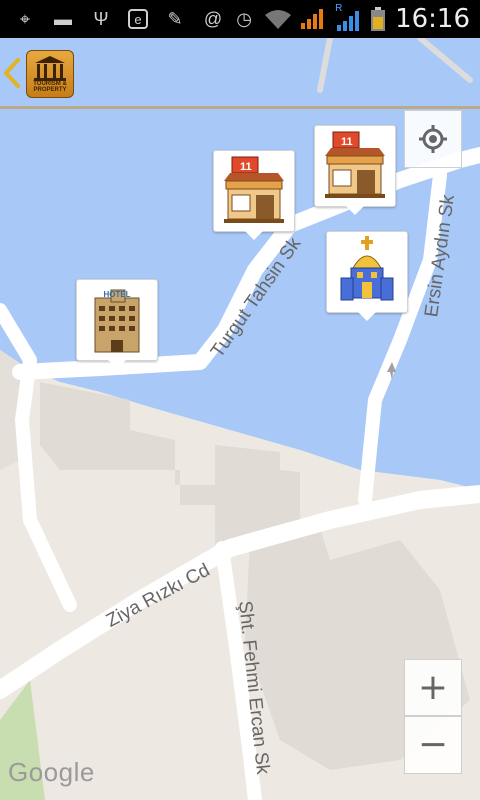 The image size is (480, 800). What do you see at coordinates (101, 18) in the screenshot?
I see `usb-icon: Ψ` at bounding box center [101, 18].